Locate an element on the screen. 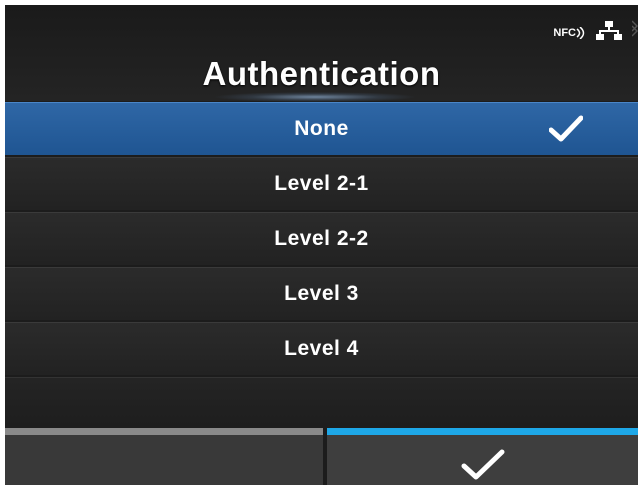 The height and width of the screenshot is (485, 638). option-label: Level 4 is located at coordinates (321, 348).